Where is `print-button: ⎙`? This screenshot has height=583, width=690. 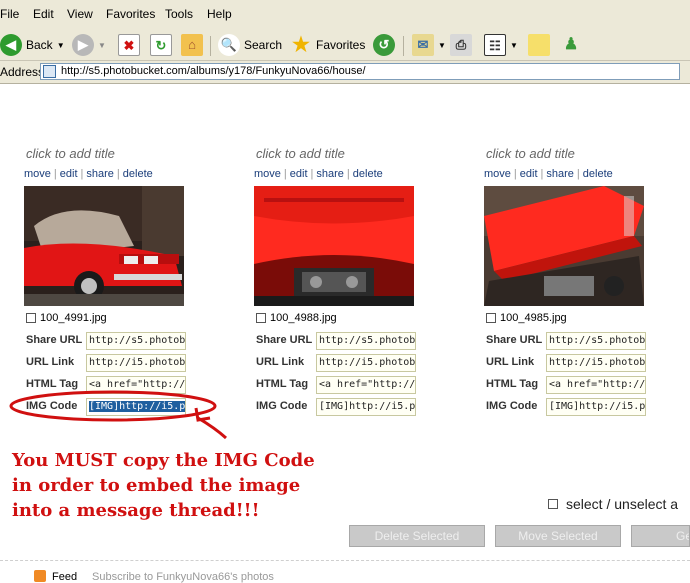 print-button: ⎙ is located at coordinates (461, 45).